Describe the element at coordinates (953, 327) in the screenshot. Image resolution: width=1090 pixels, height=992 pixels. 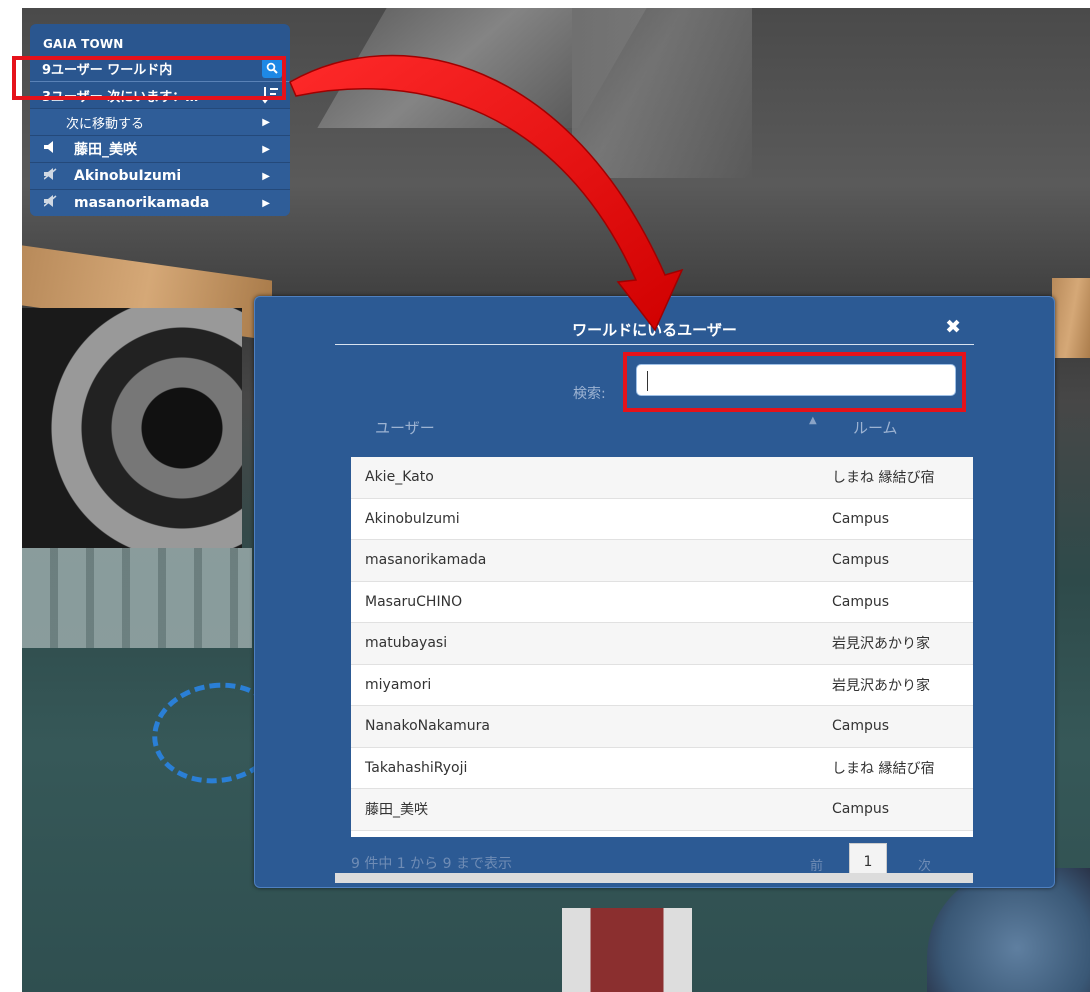
I see `close-icon: ✖` at that location.